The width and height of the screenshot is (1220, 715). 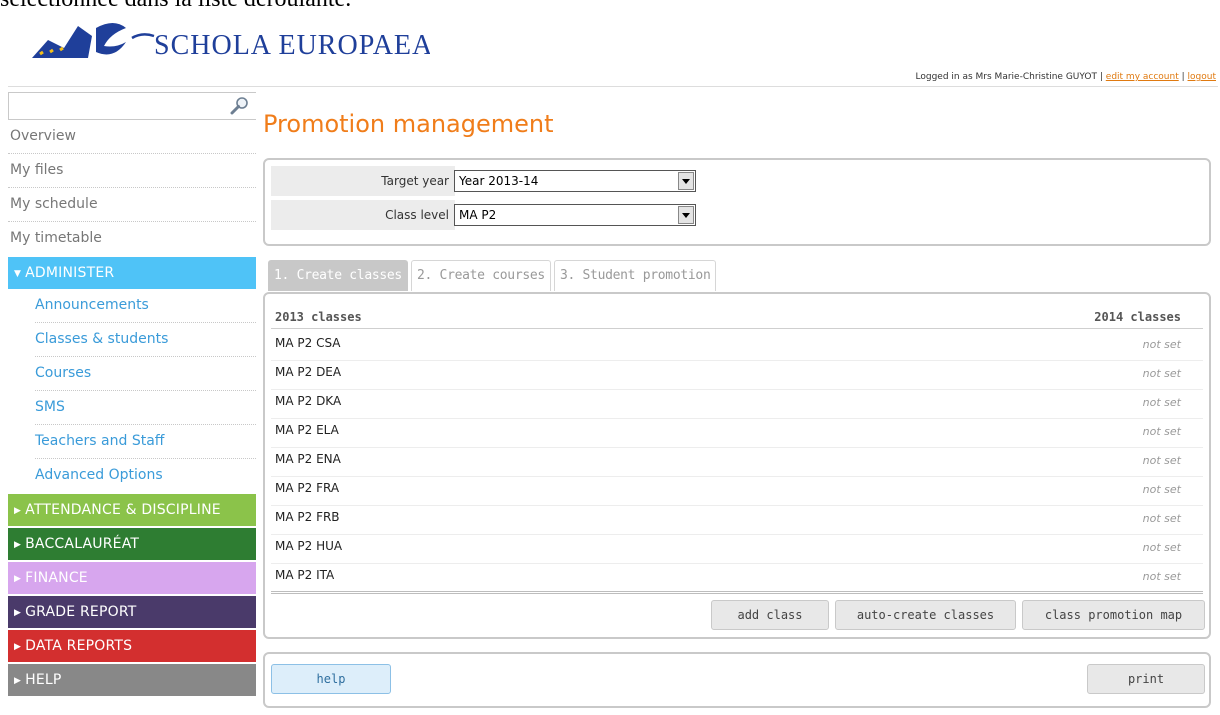 I want to click on auto-create-classes-button: auto-create classes, so click(x=925, y=615).